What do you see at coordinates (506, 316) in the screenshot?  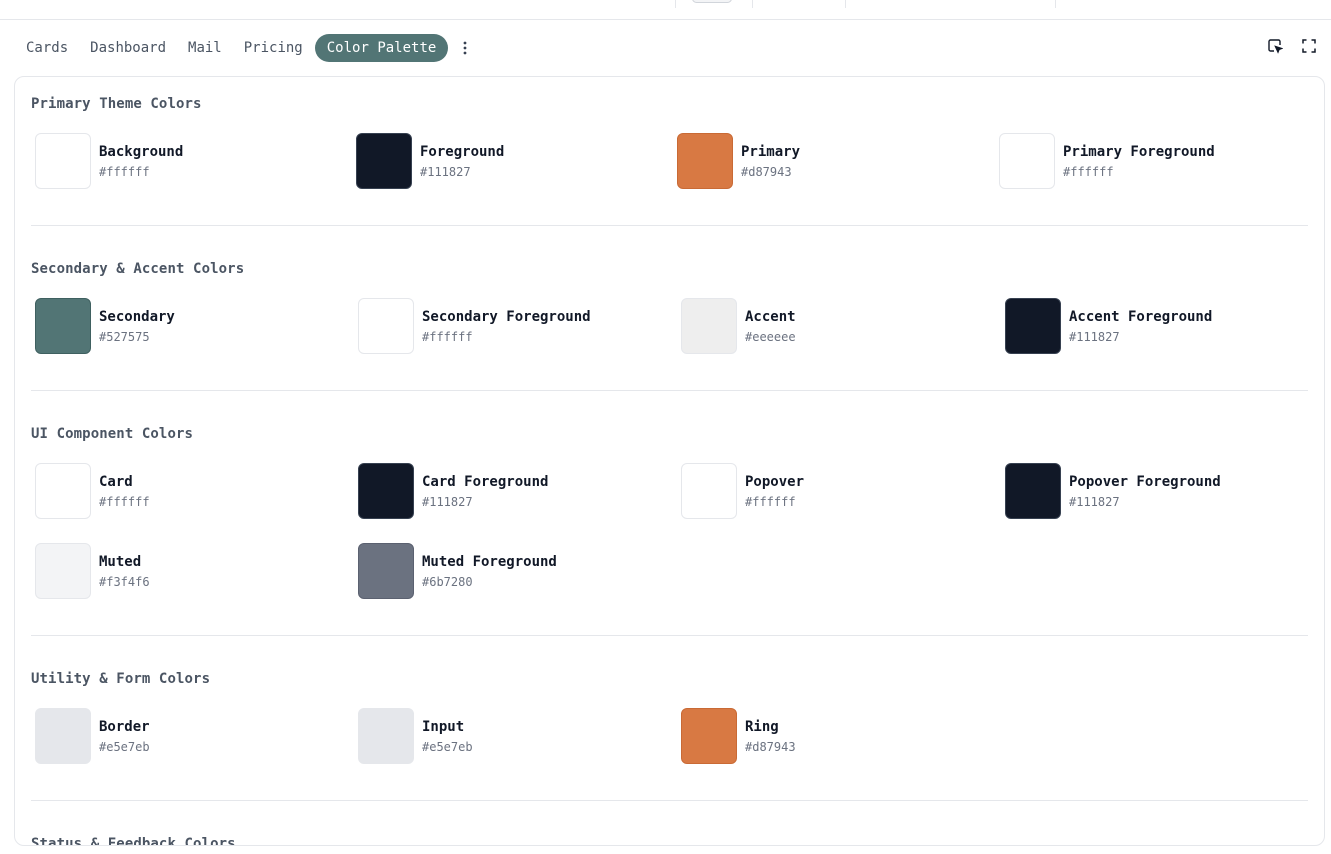 I see `color-name: Secondary Foreground` at bounding box center [506, 316].